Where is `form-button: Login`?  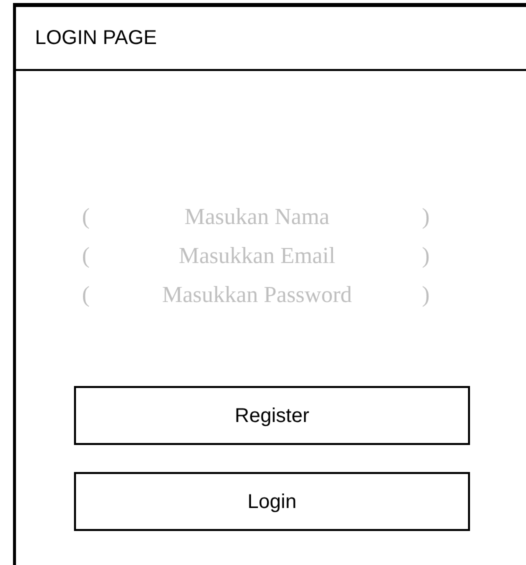
form-button: Login is located at coordinates (272, 501).